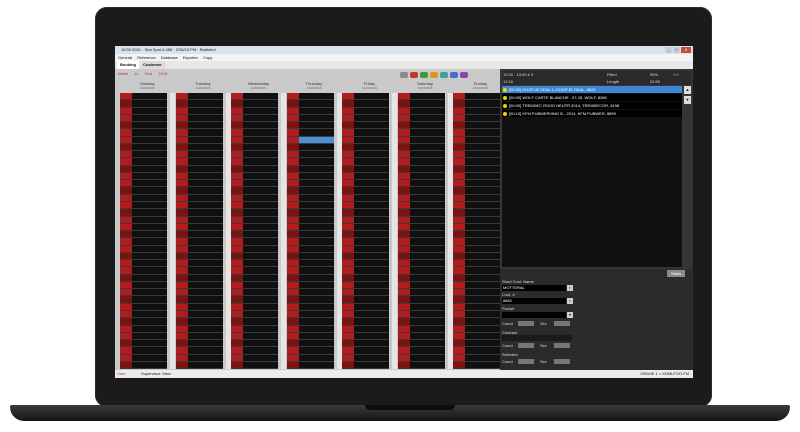  I want to click on cust-no-input: 8862, so click(534, 301).